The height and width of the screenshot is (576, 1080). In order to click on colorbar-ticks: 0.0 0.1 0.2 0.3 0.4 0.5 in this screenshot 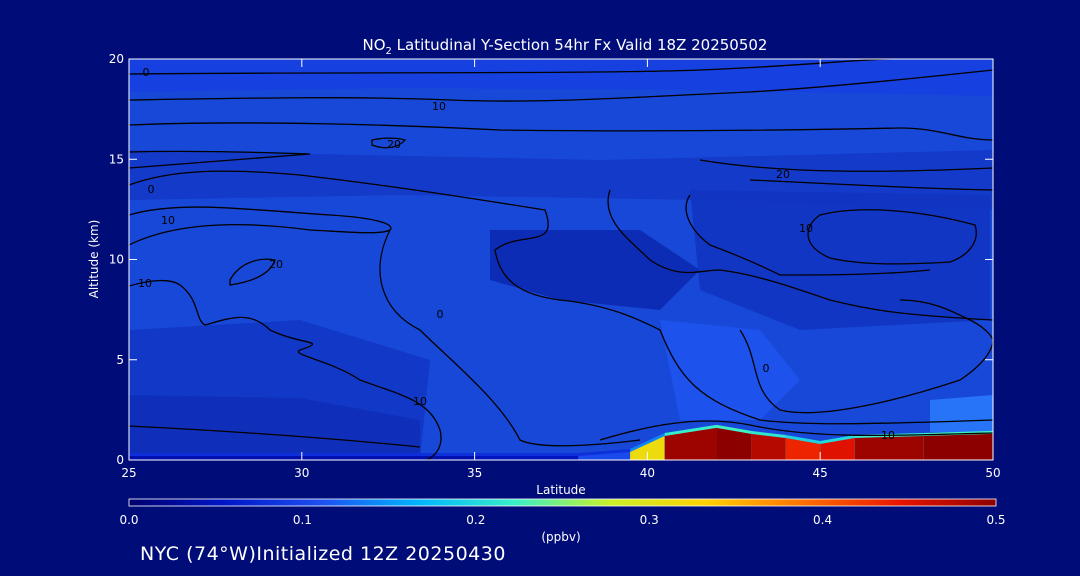, I will do `click(562, 520)`.